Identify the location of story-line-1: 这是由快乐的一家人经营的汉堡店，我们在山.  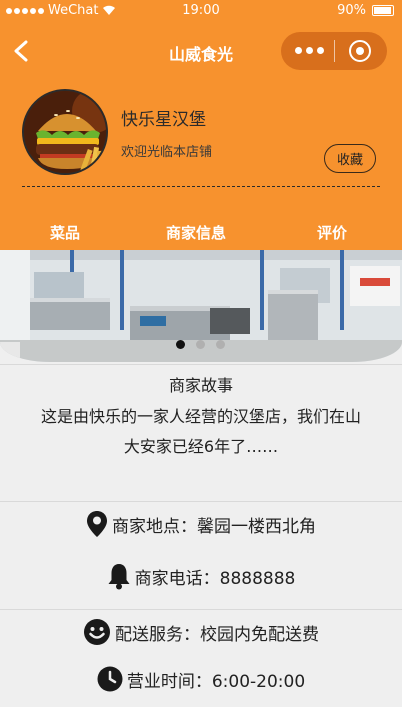
(200, 416).